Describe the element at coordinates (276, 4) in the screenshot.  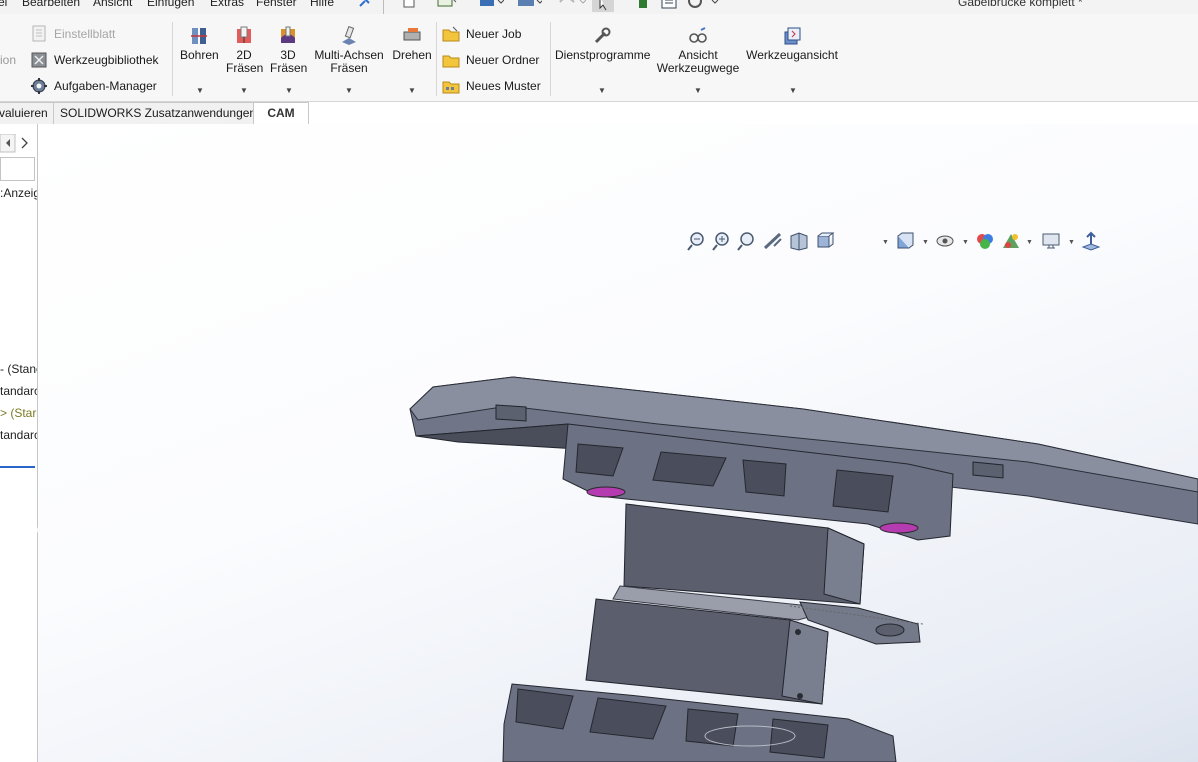
I see `menu-fenster: Fenster` at that location.